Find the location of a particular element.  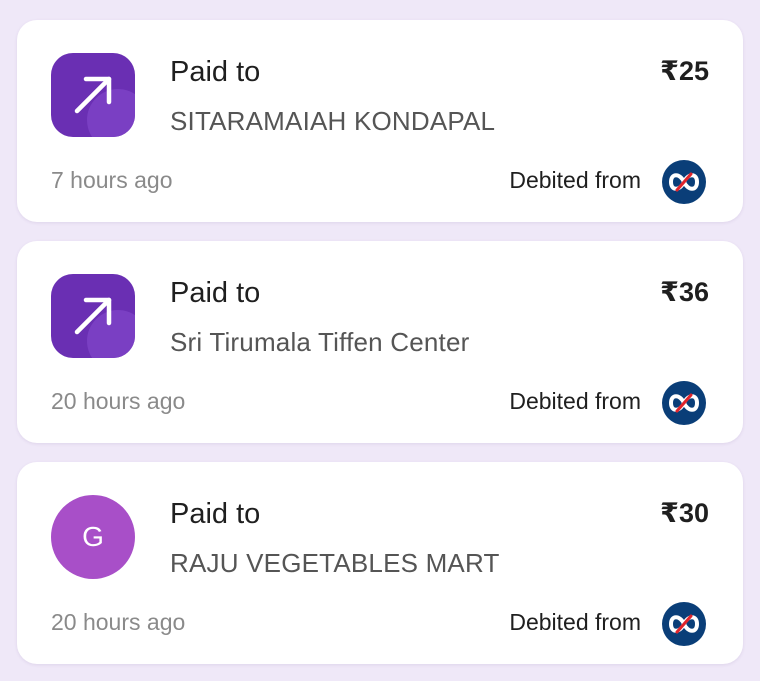

avatar: G is located at coordinates (93, 537).